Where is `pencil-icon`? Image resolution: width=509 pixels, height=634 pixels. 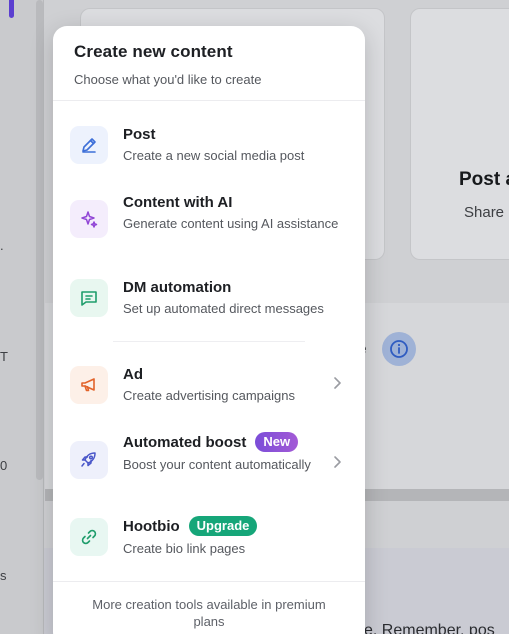
pencil-icon is located at coordinates (89, 145).